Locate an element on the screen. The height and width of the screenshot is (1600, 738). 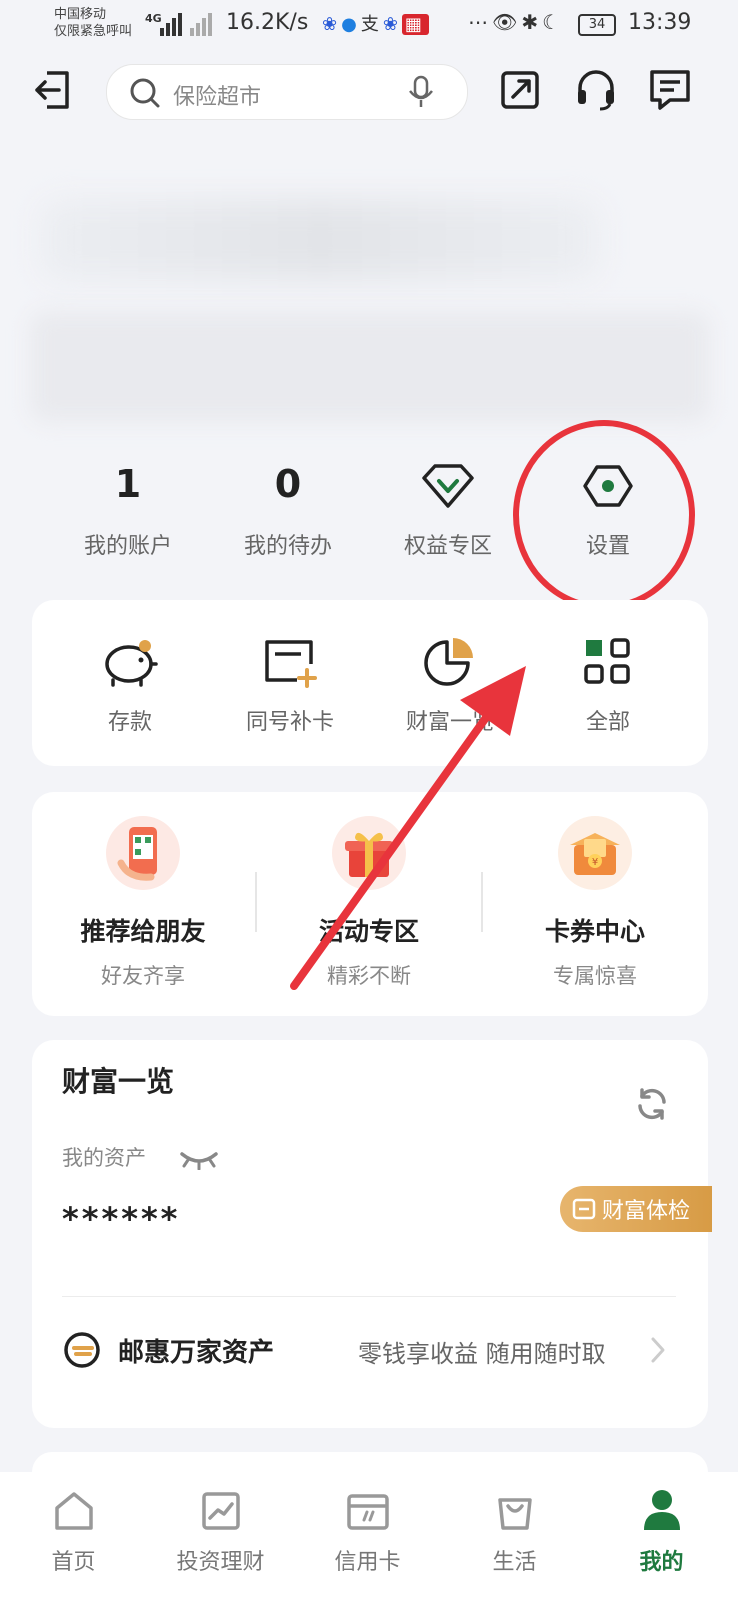
system-icons: ⋯👁✱☾ is located at coordinates (516, 22).